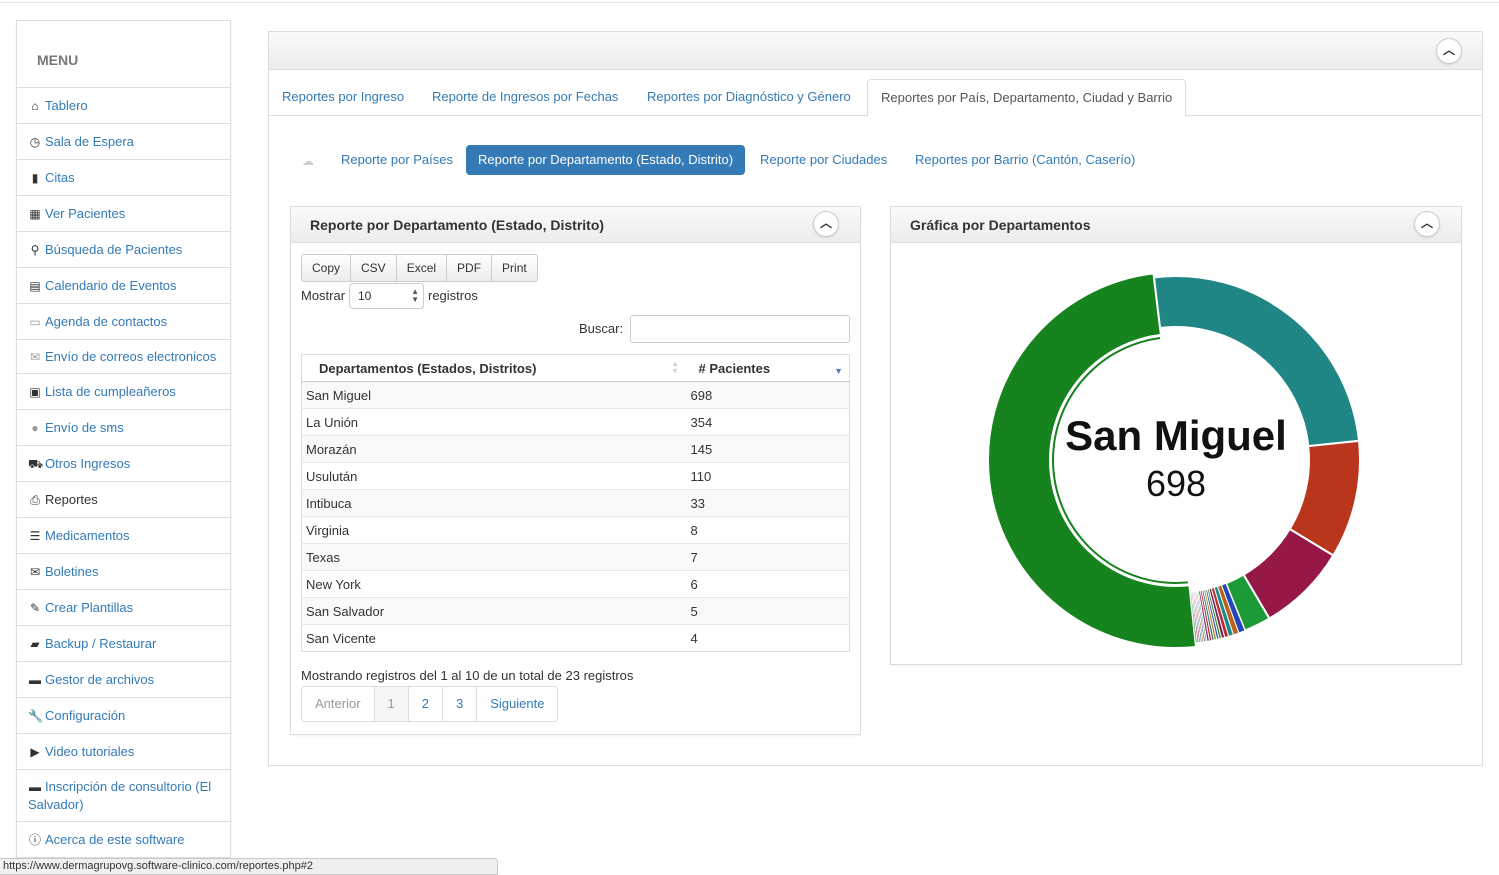 Image resolution: width=1499 pixels, height=875 pixels. Describe the element at coordinates (71, 499) in the screenshot. I see `sidebar-item-label: Reportes` at that location.